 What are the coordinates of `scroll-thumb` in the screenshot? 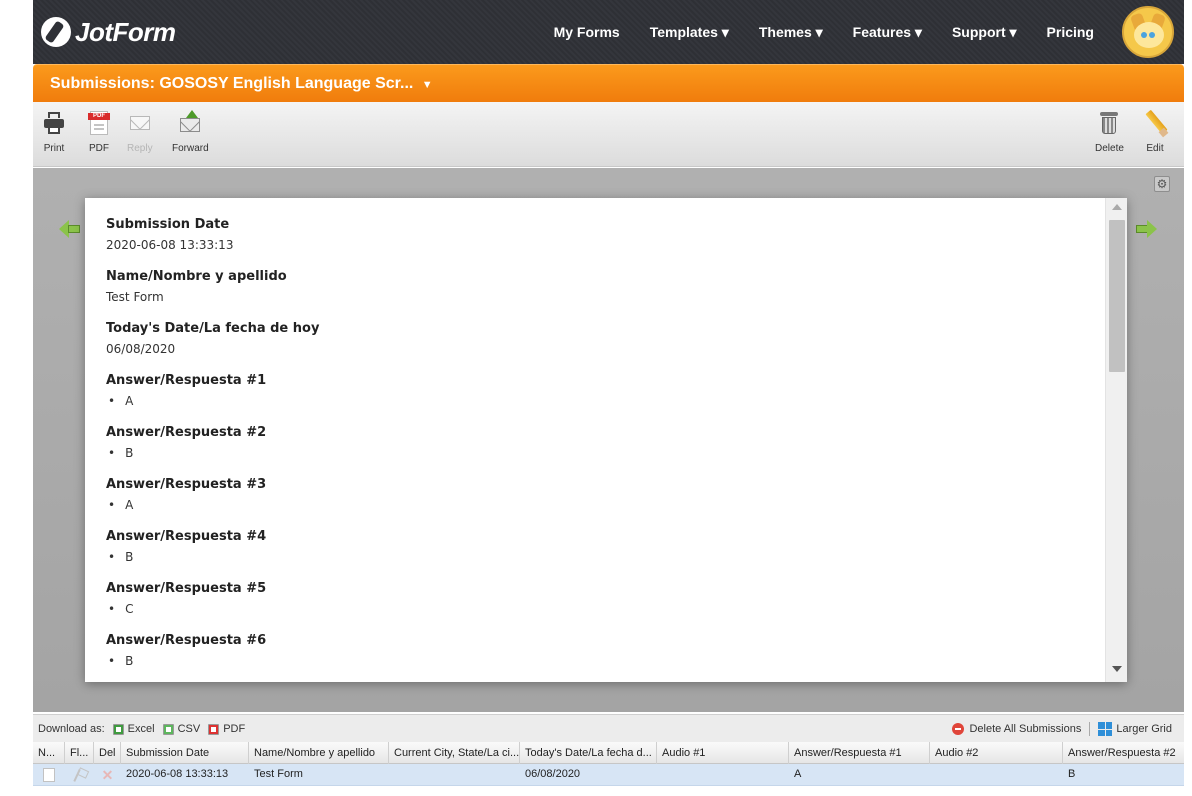 It's located at (1117, 296).